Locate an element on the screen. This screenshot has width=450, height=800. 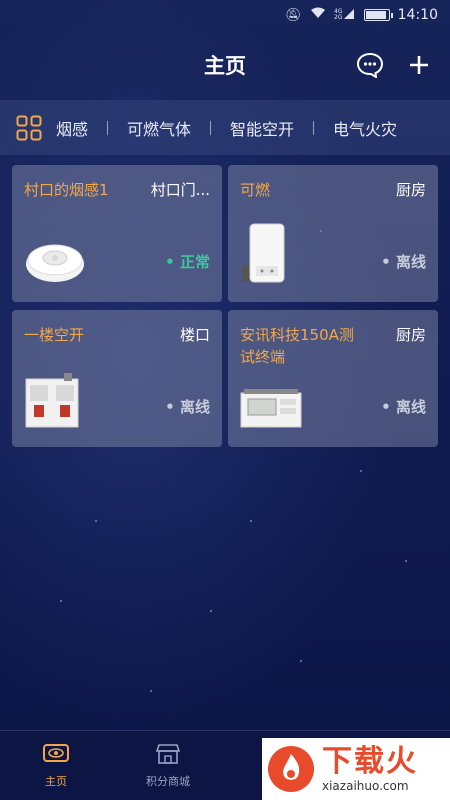
watermark-text: 下载火 xiazaihuo.com is located at coordinates (370, 769).